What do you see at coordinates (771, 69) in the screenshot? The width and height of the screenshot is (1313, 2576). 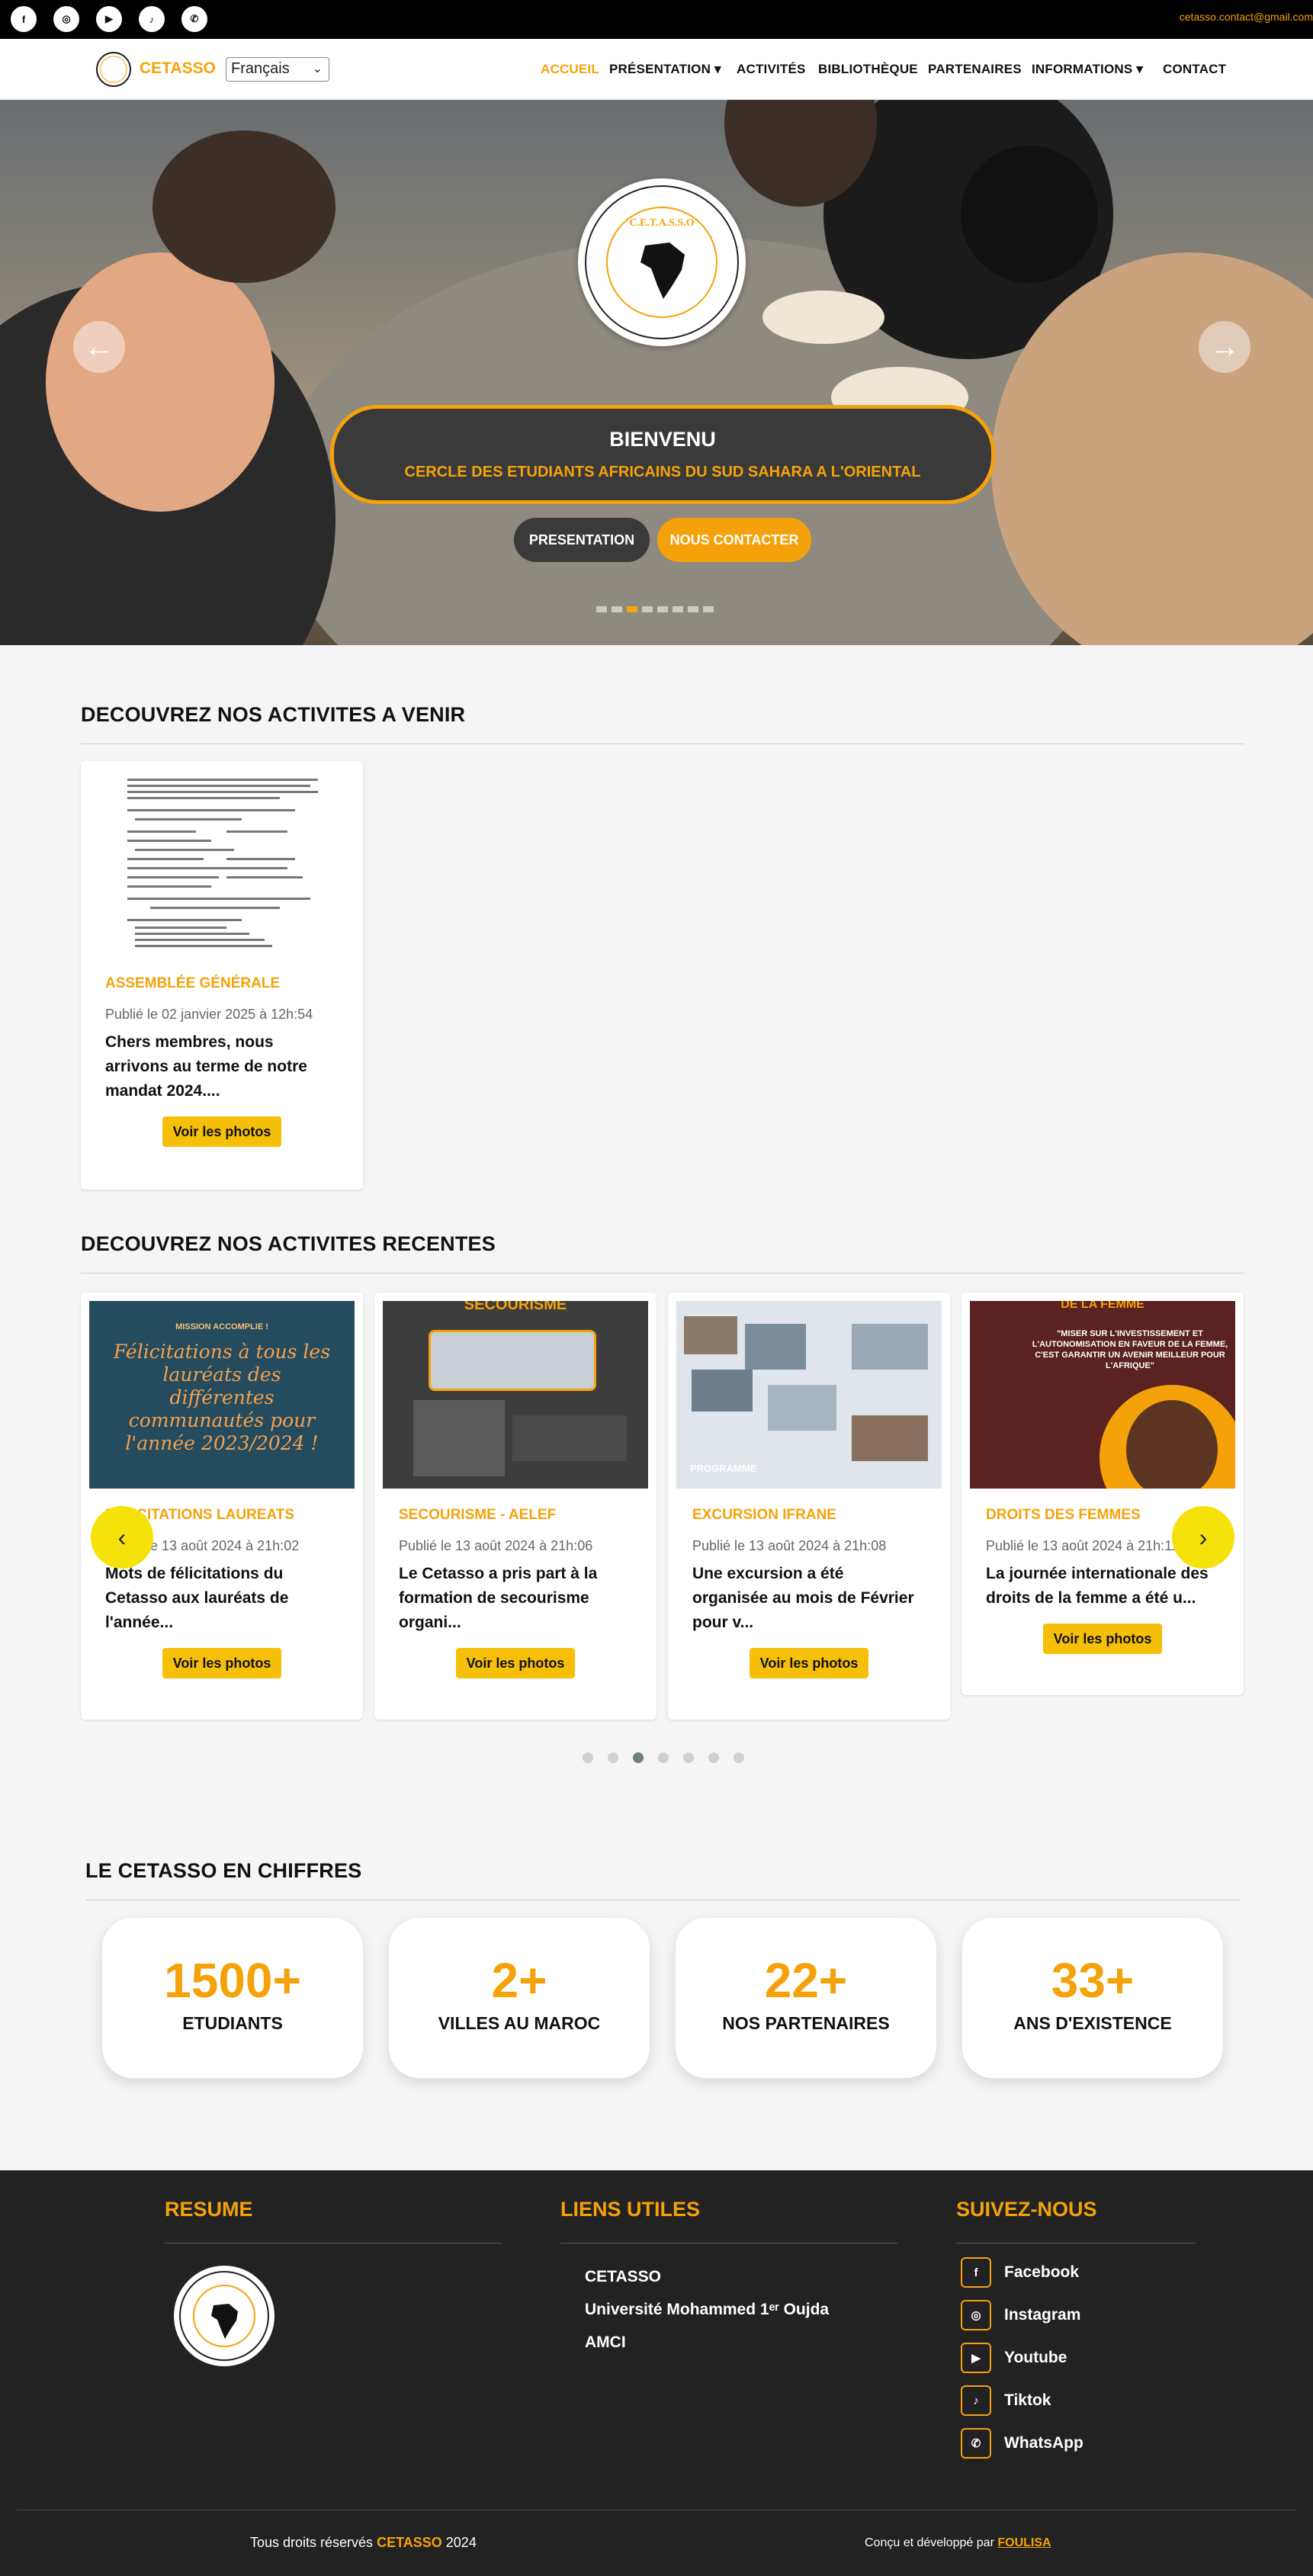 I see `nav-activites: ACTIVITÉS` at bounding box center [771, 69].